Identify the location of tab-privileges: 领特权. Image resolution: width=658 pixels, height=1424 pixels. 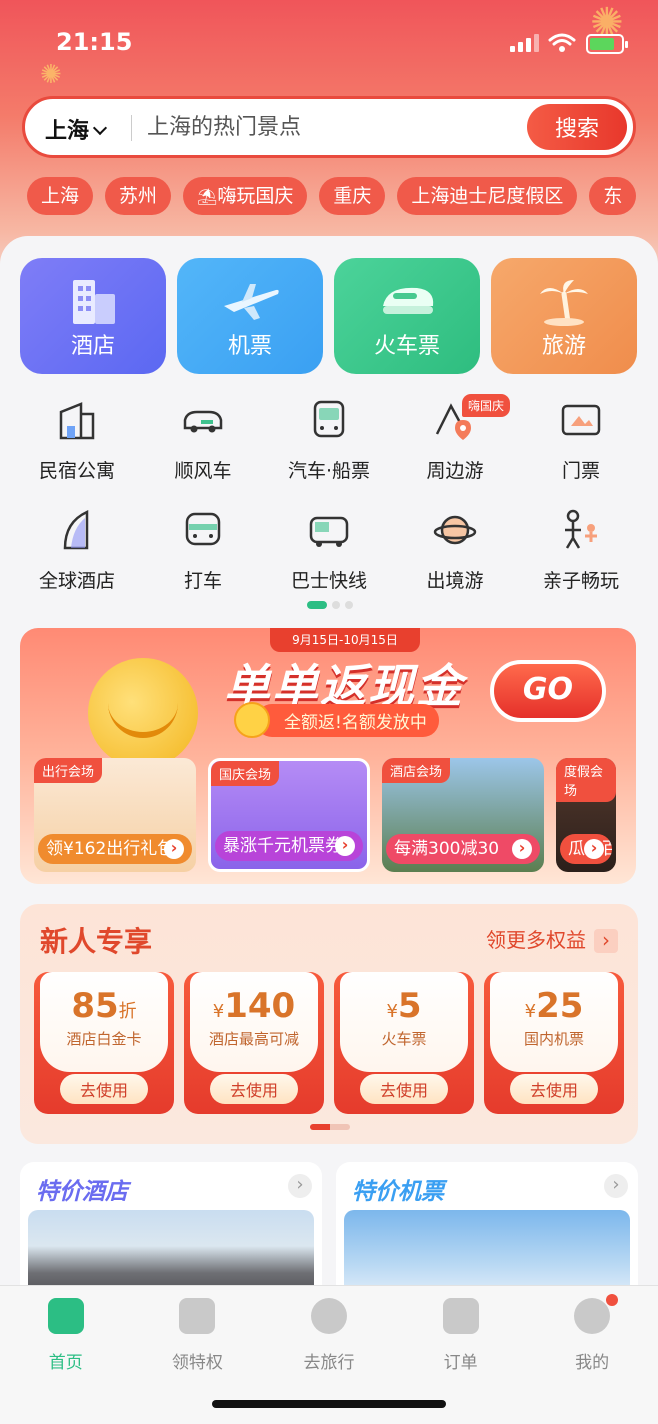
(198, 1329).